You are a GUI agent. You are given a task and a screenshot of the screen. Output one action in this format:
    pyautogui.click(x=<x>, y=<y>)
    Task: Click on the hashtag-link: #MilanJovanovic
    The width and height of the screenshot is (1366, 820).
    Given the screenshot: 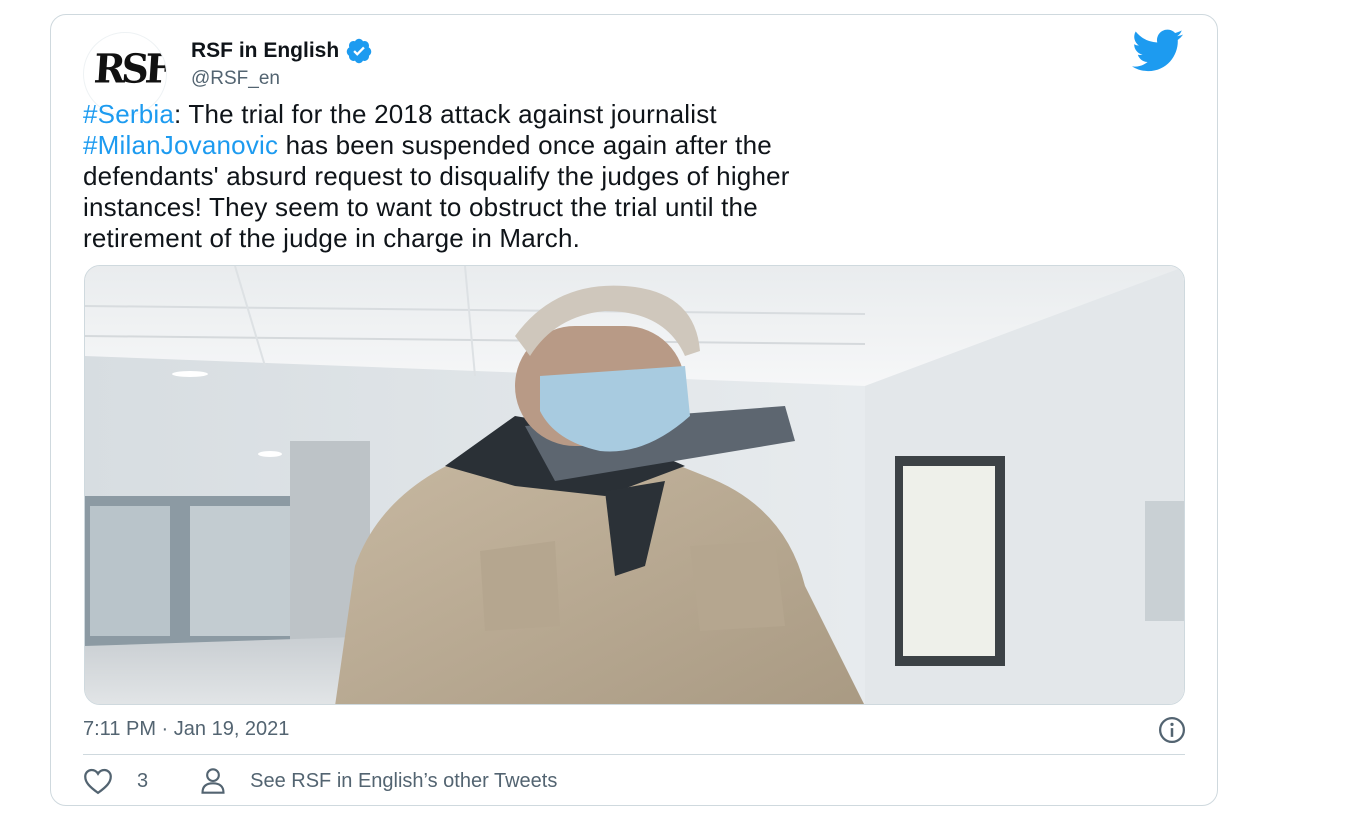 What is the action you would take?
    pyautogui.click(x=180, y=145)
    